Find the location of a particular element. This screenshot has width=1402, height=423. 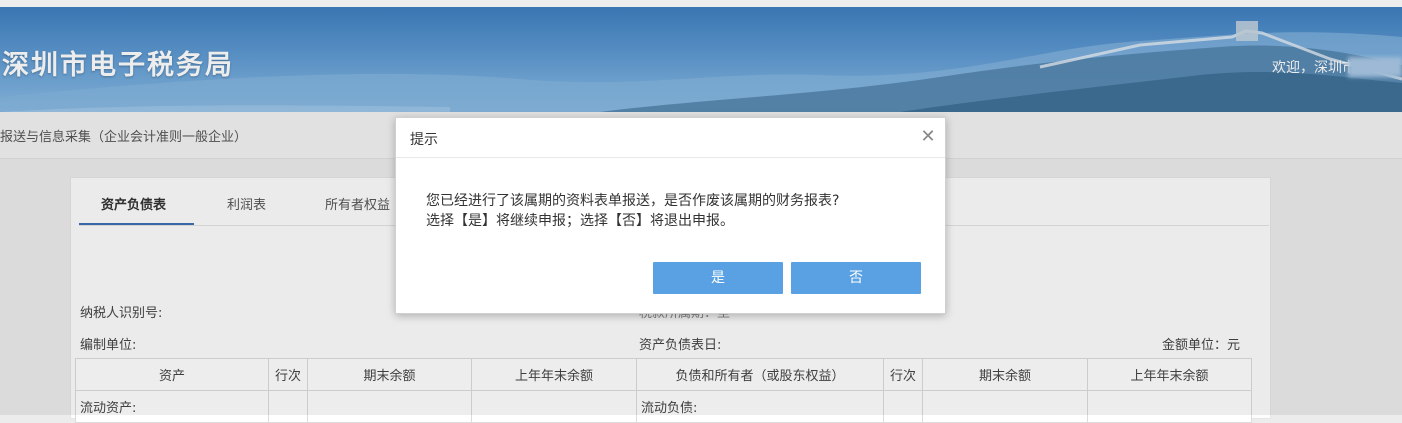

dialog-header: 提示 ✕ is located at coordinates (670, 138).